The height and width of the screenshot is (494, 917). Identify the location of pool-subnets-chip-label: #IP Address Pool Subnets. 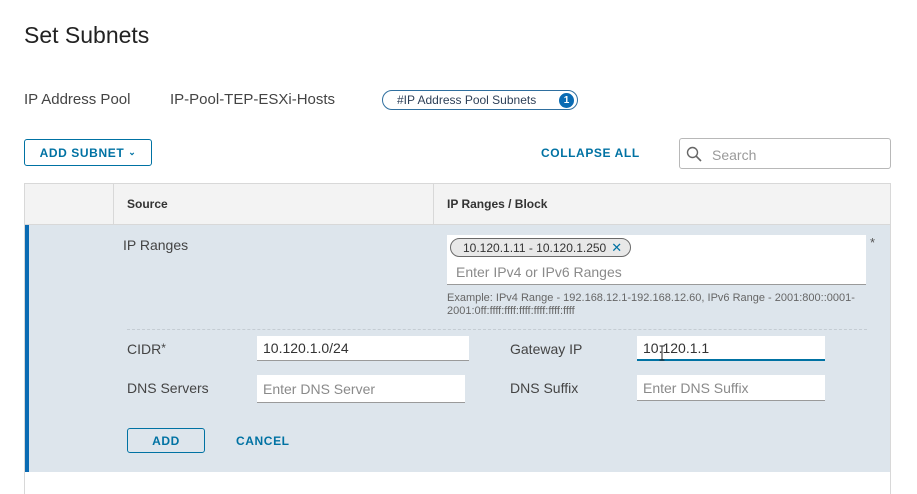
(467, 100).